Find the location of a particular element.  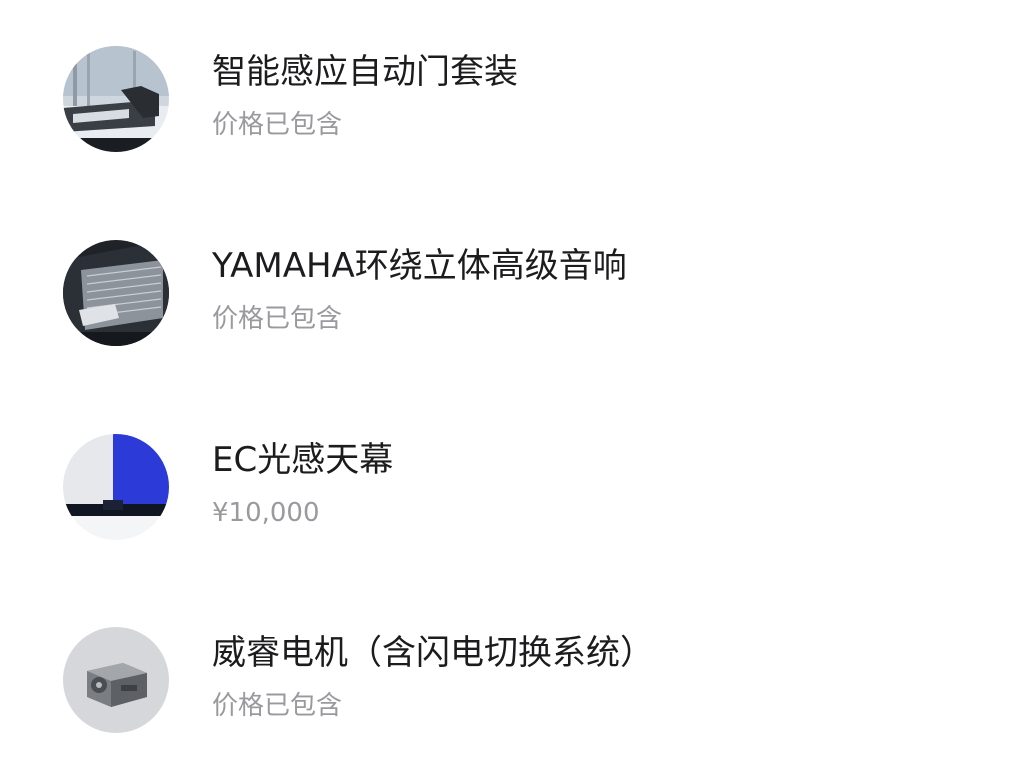

speaker-grille-image is located at coordinates (116, 293).